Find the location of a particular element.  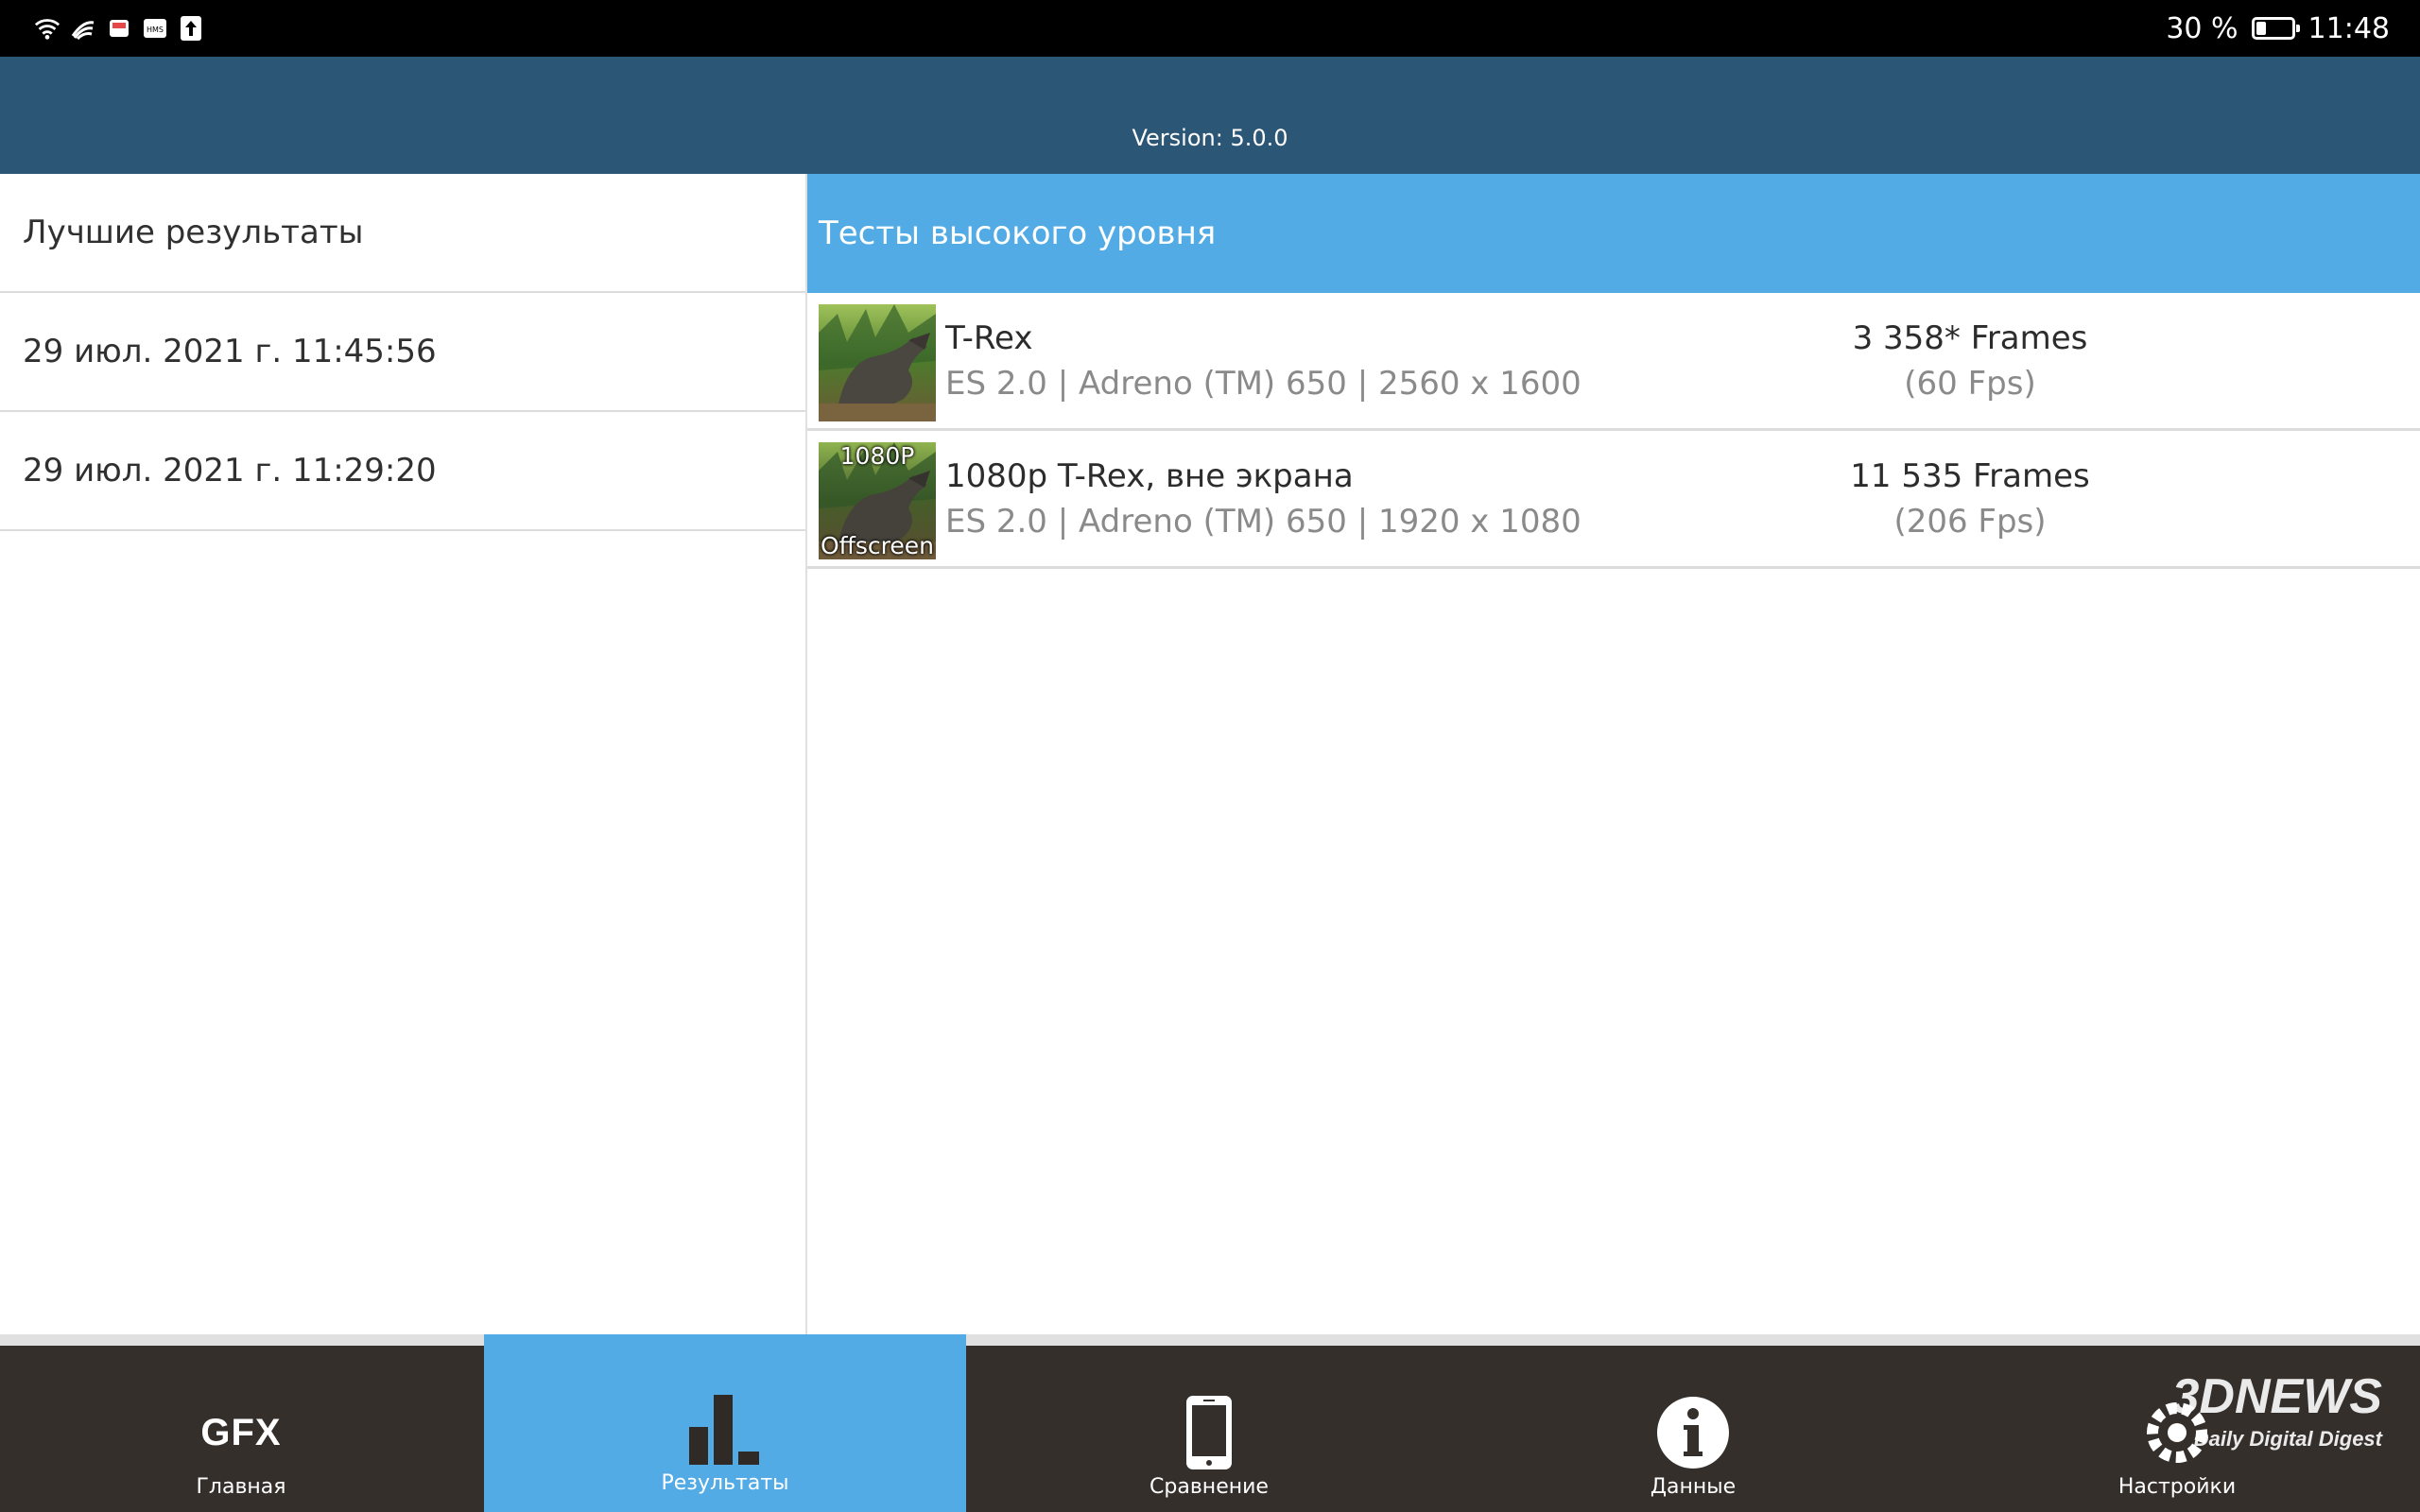

info-icon is located at coordinates (1693, 1432).